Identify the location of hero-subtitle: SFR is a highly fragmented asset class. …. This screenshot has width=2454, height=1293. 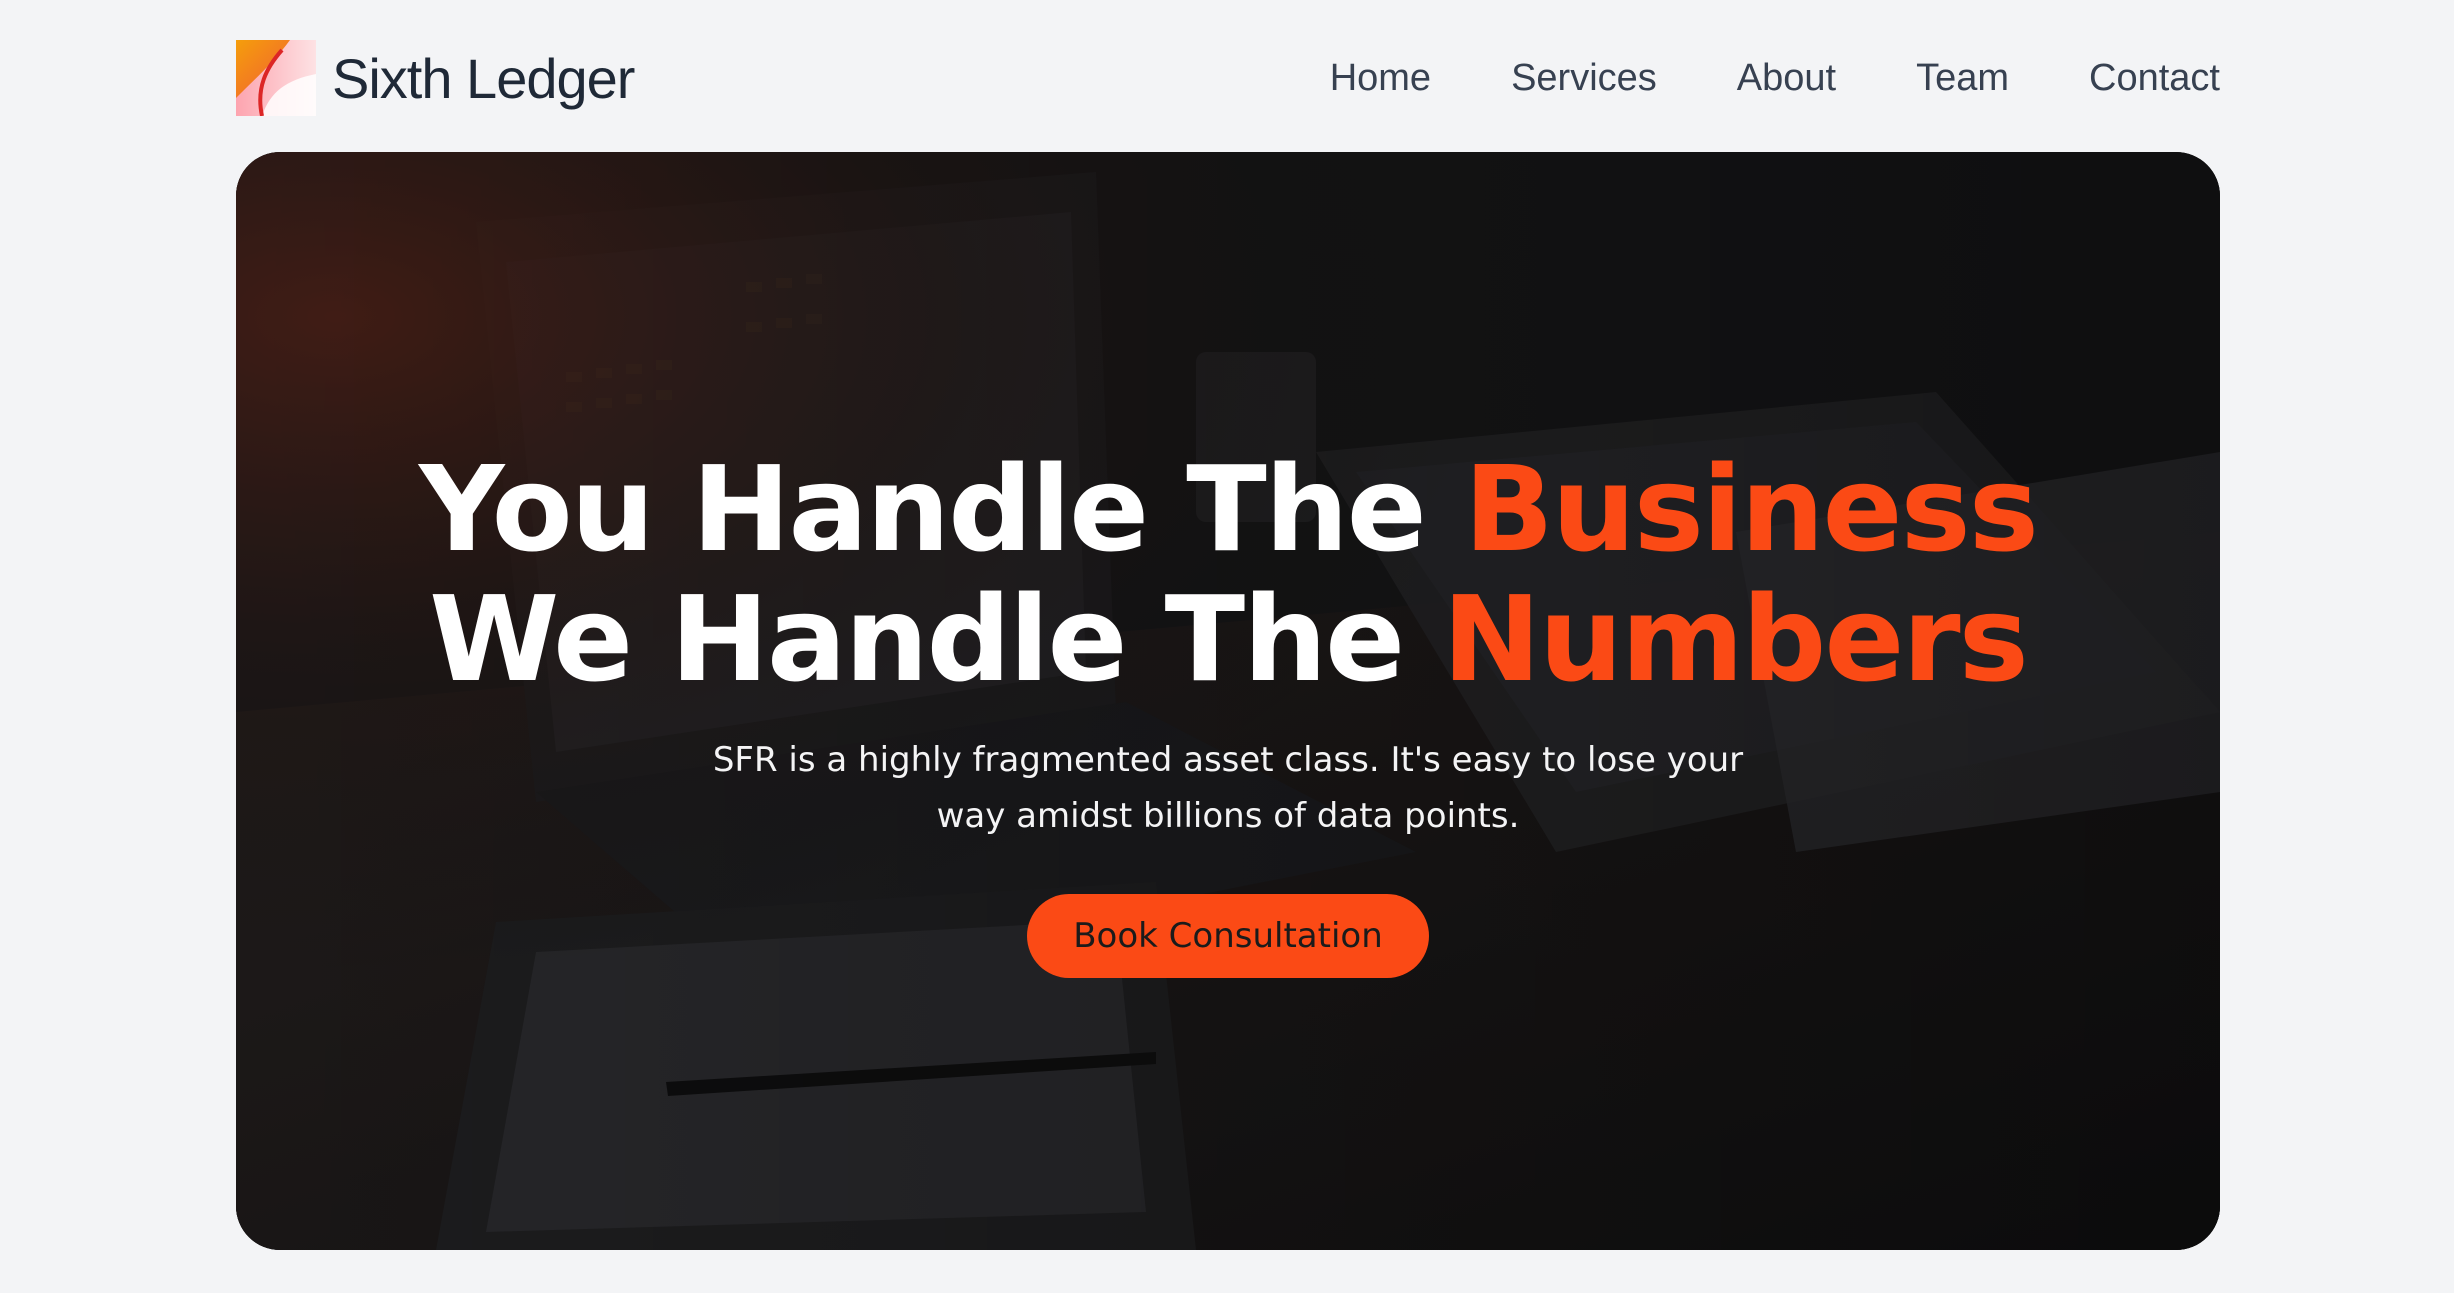
(1228, 788).